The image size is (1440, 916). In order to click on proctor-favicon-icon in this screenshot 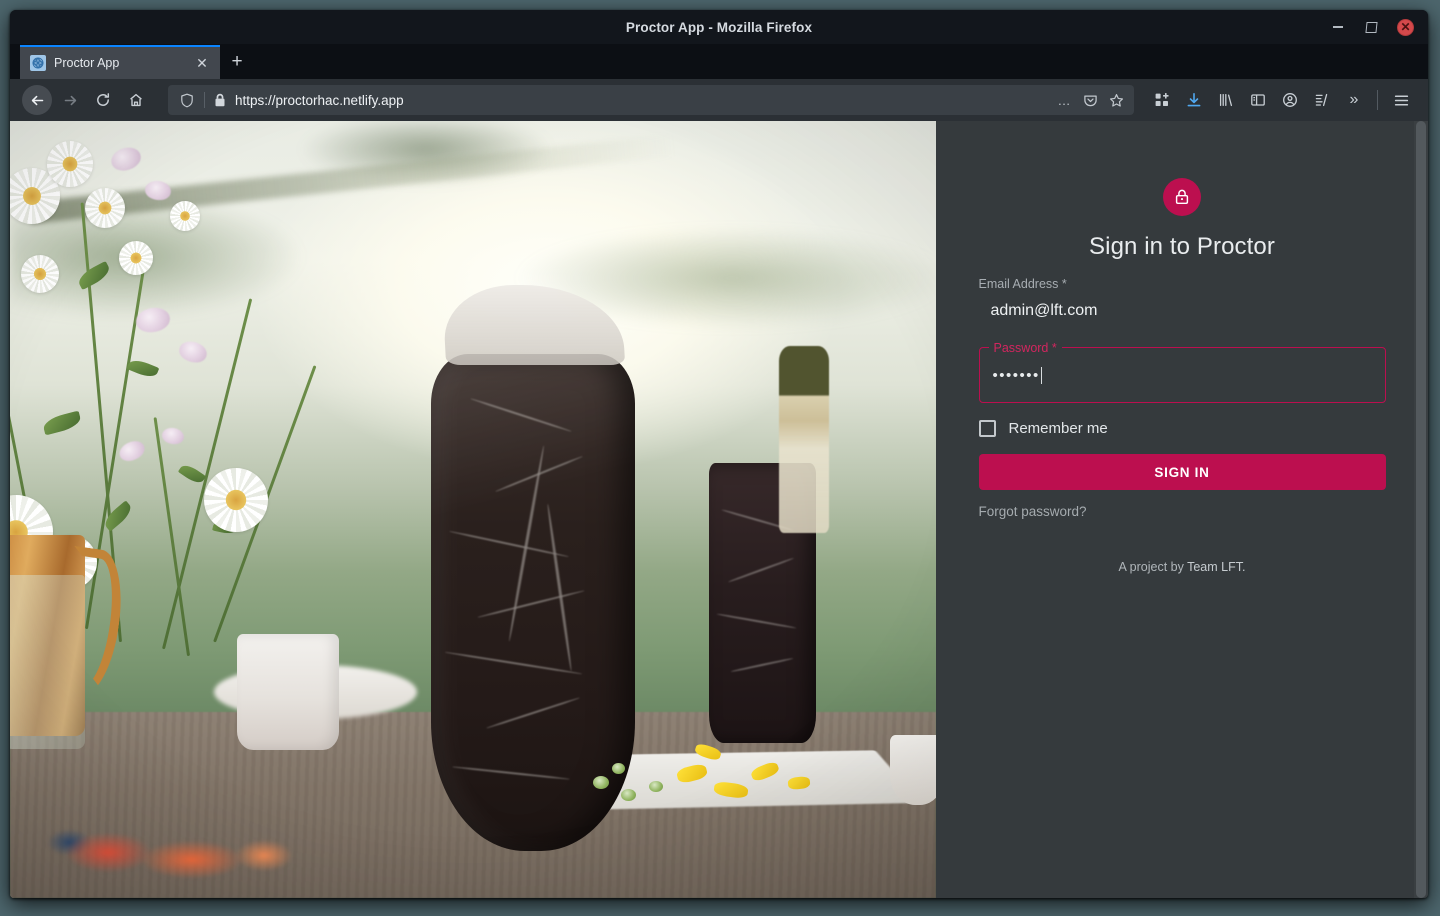, I will do `click(38, 63)`.